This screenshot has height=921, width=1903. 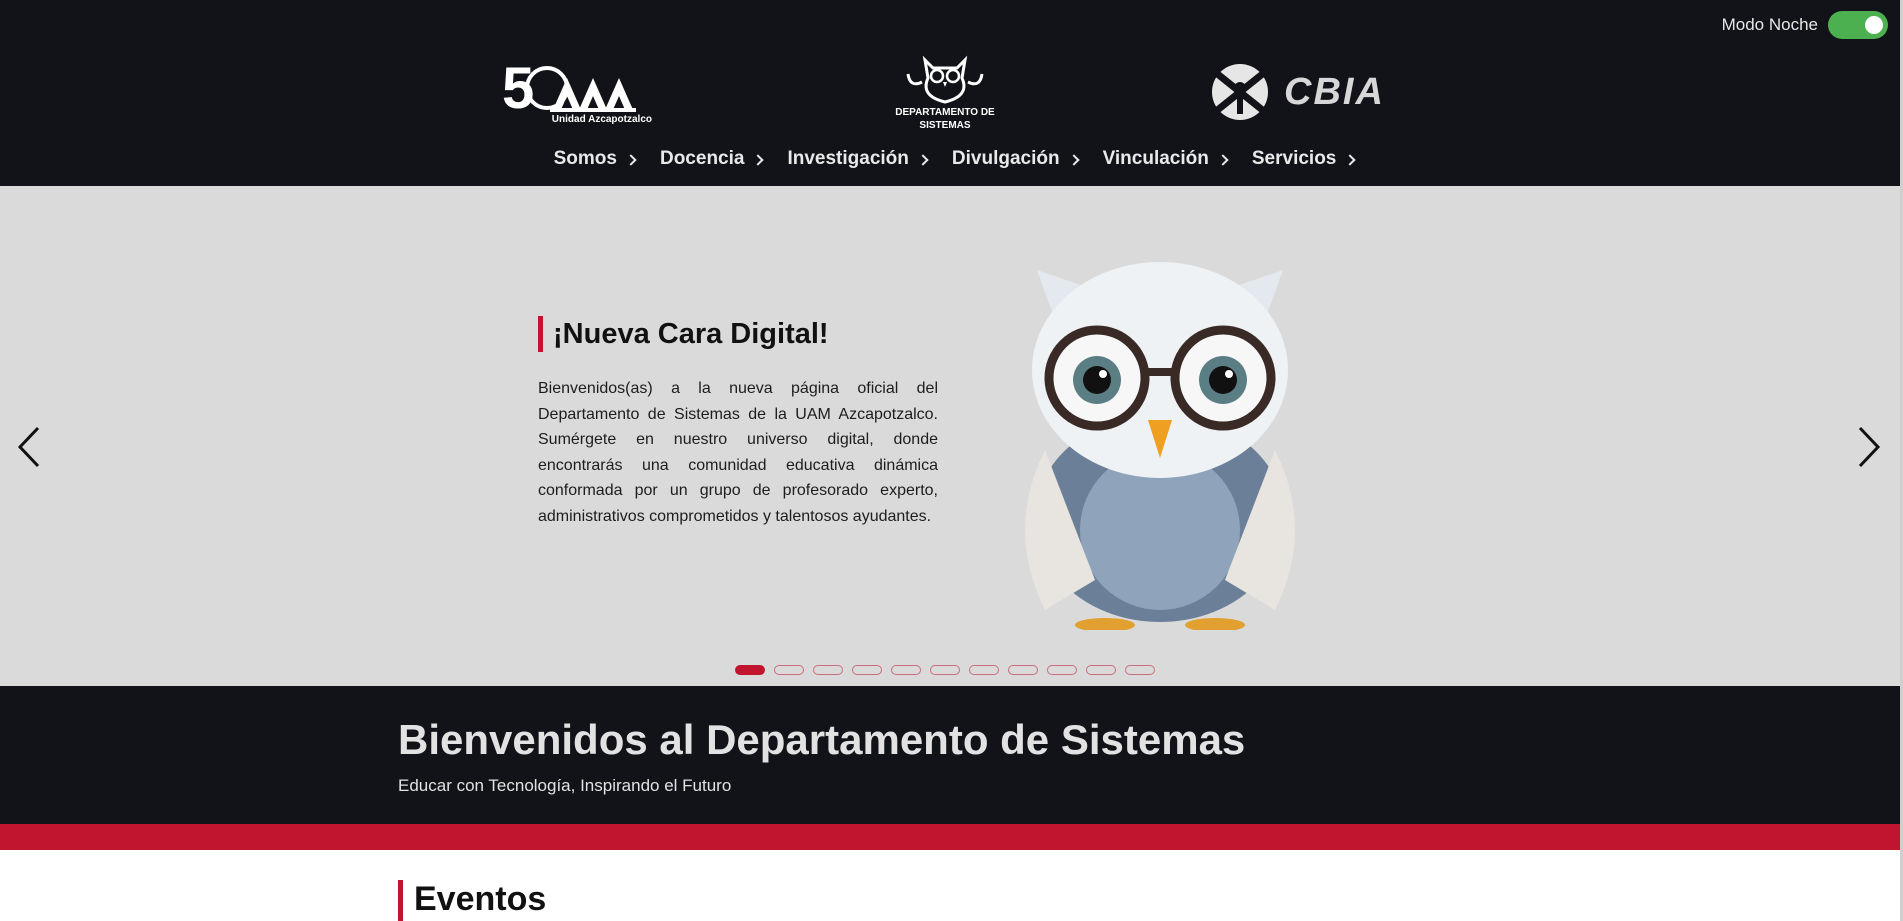 I want to click on carousel-prev-button, so click(x=30, y=447).